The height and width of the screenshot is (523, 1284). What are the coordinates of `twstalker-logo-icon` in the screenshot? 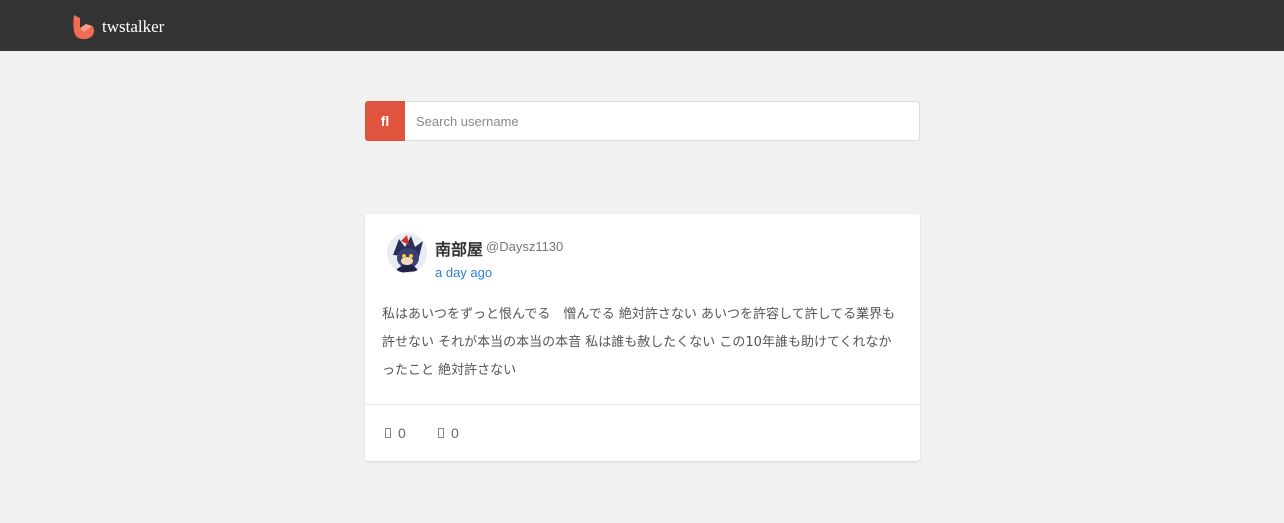 It's located at (84, 27).